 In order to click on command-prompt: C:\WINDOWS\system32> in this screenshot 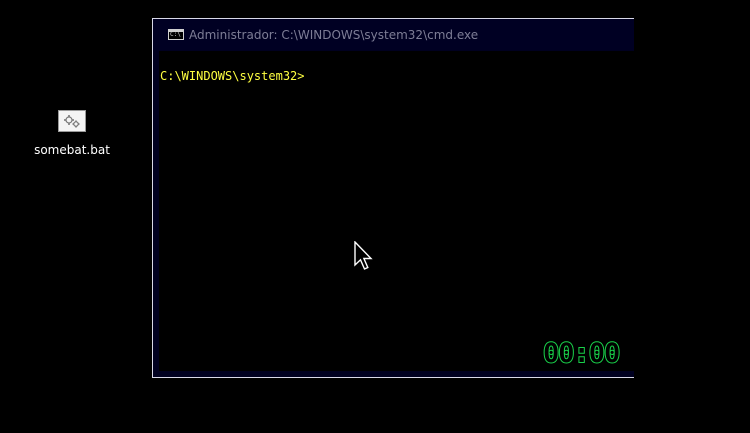, I will do `click(232, 76)`.